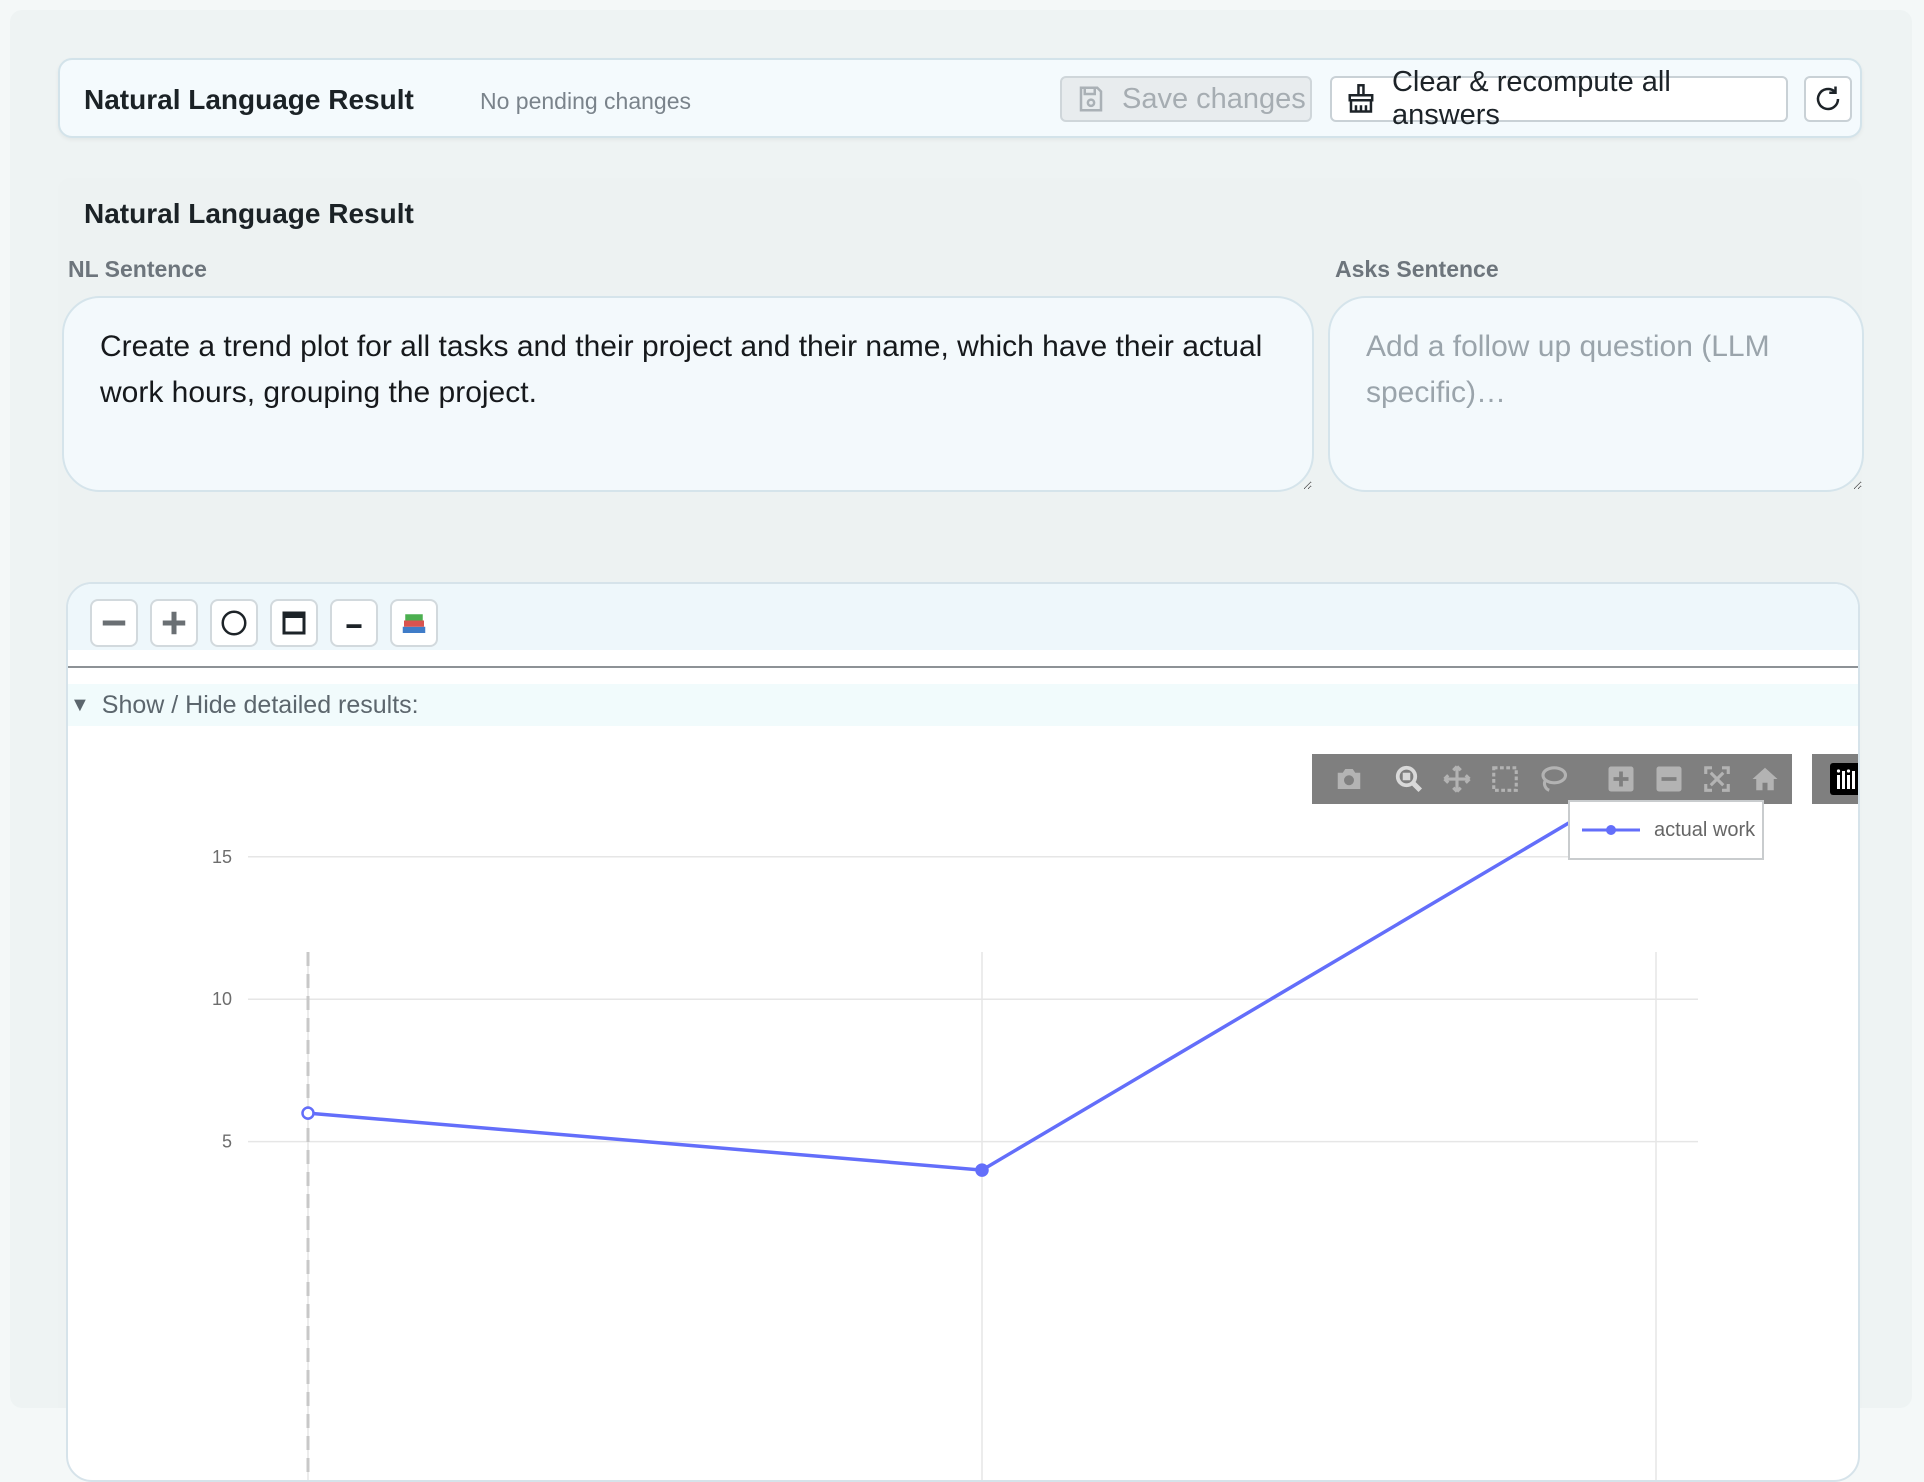  I want to click on legend-line-marker, so click(1611, 830).